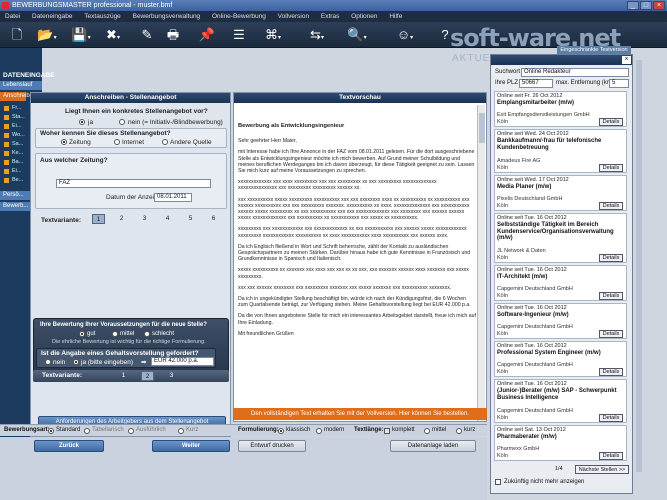  I want to click on salary-no-radio, so click(48, 362).